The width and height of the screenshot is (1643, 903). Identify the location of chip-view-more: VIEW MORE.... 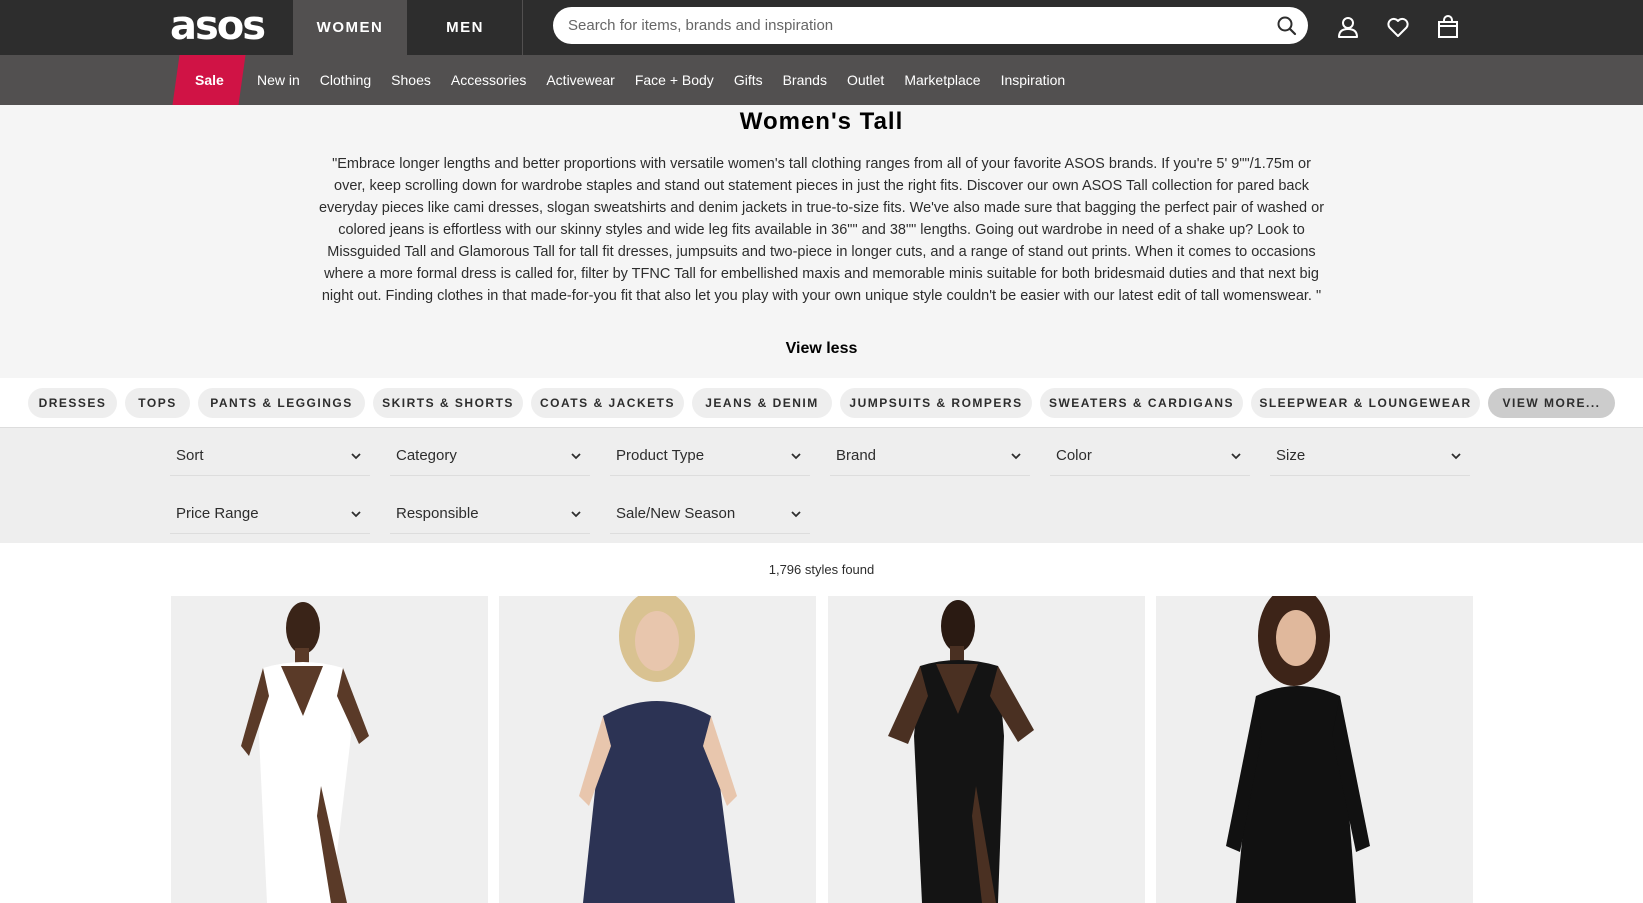
(1551, 403).